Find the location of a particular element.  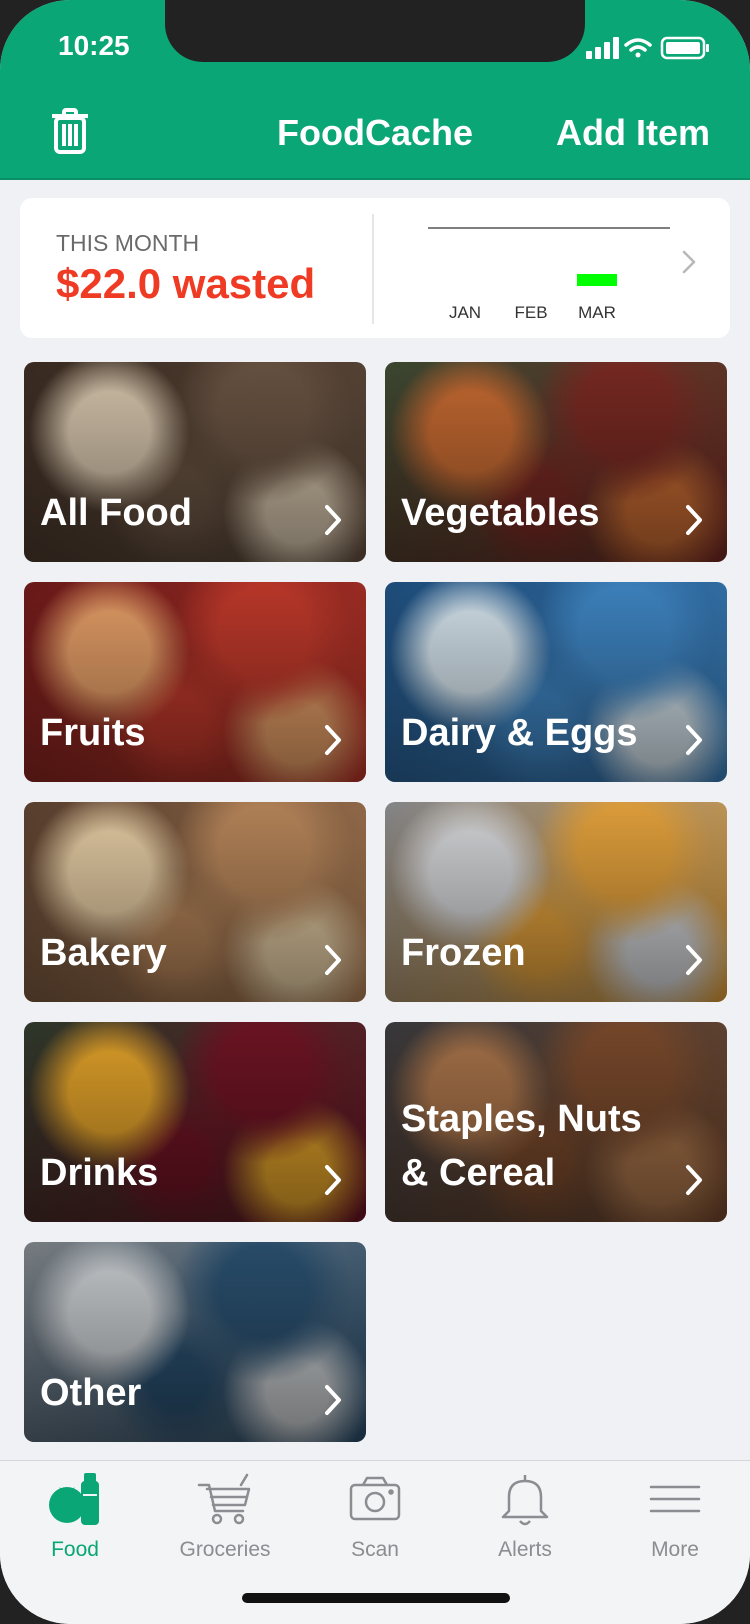

chart-tick-mar: MAR is located at coordinates (597, 312).